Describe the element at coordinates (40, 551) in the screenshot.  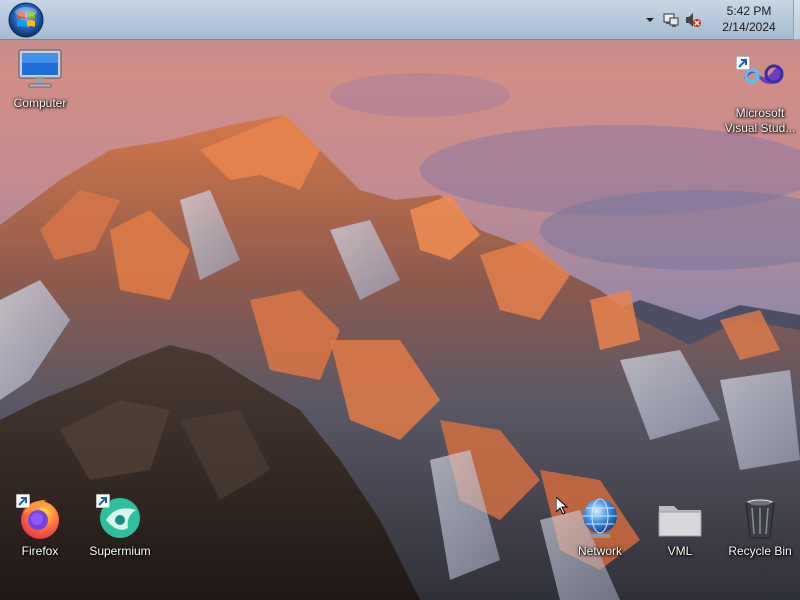
I see `desktop-icon-label: Firefox` at that location.